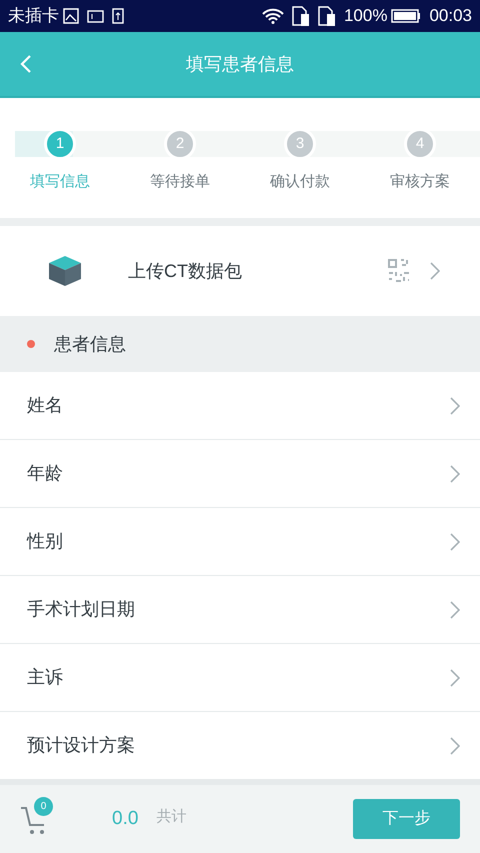 The width and height of the screenshot is (480, 853). I want to click on page-title: 填写患者信息, so click(240, 64).